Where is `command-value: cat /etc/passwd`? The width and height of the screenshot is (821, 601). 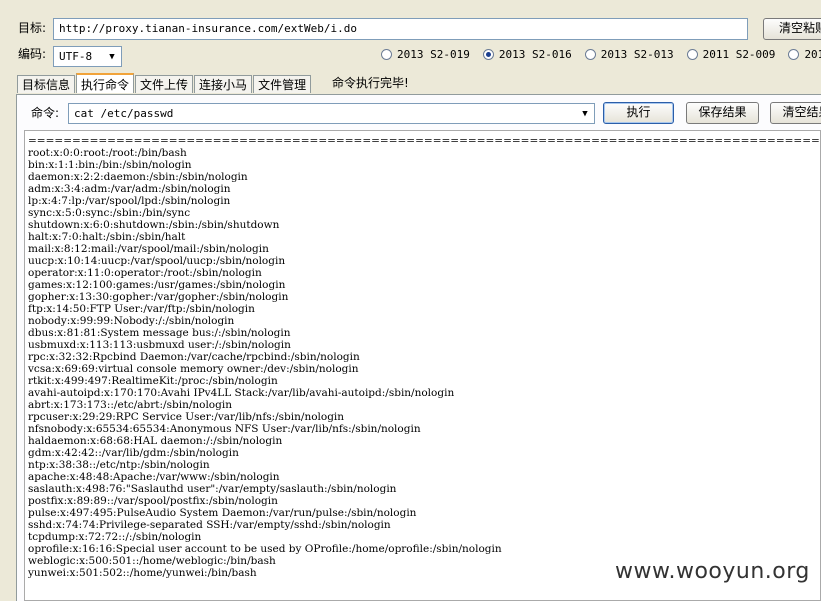 command-value: cat /etc/passwd is located at coordinates (124, 113).